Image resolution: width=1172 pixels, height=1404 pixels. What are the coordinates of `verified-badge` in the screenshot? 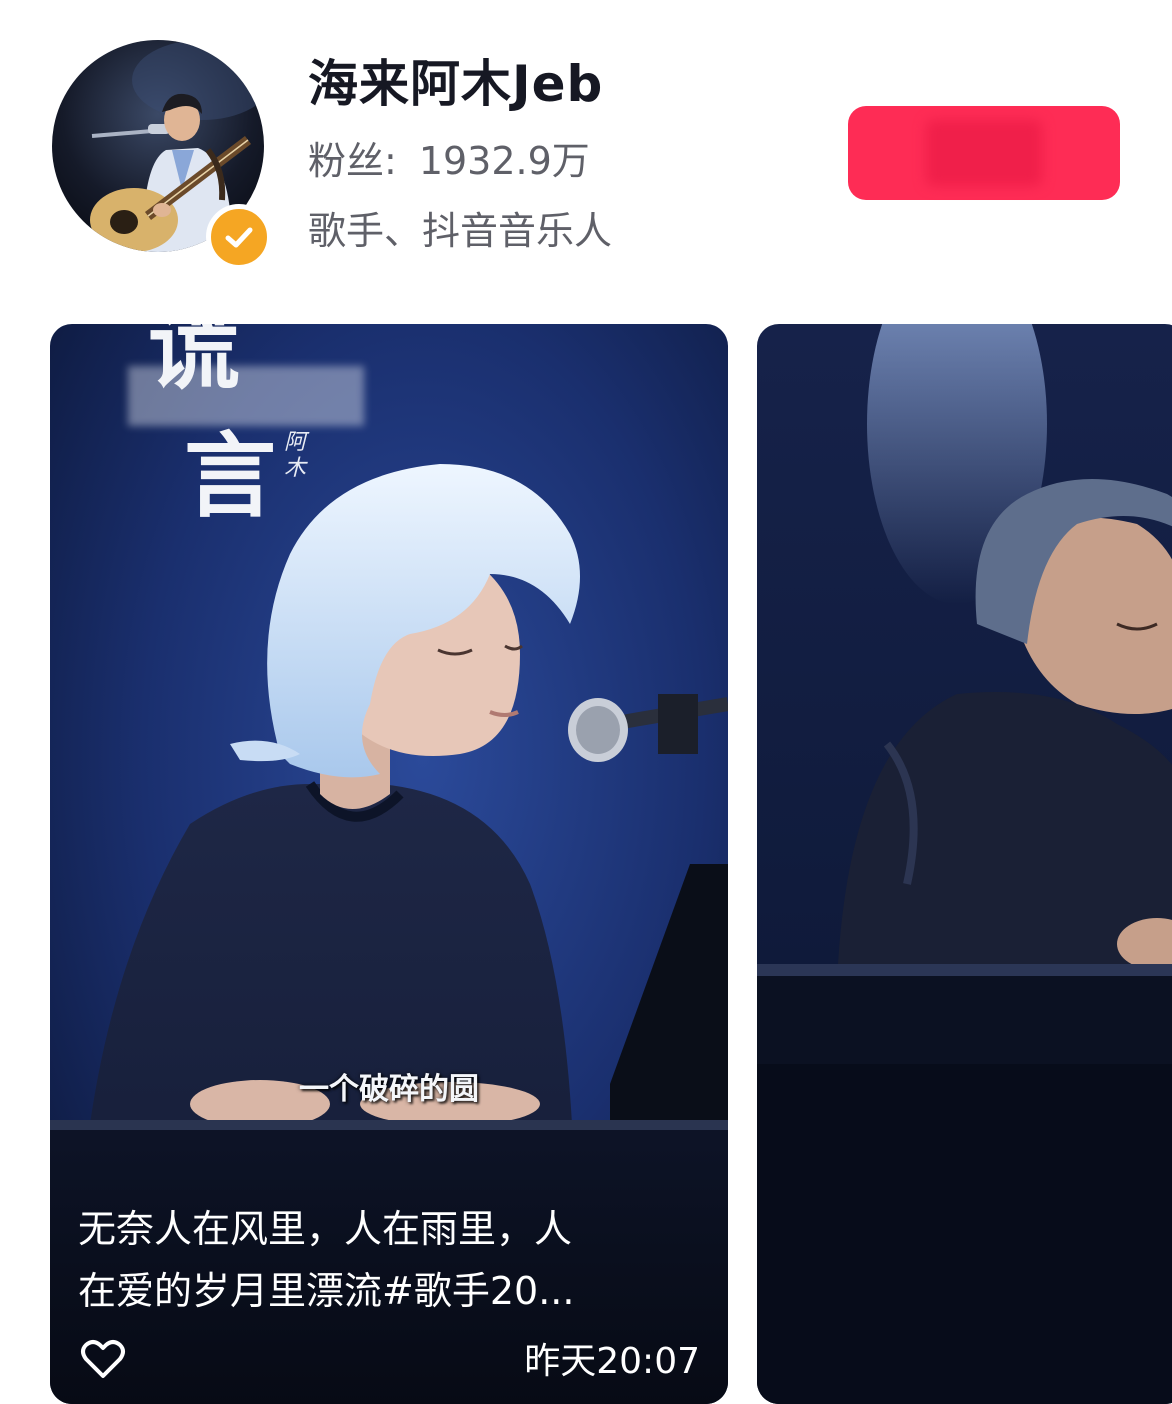 It's located at (239, 237).